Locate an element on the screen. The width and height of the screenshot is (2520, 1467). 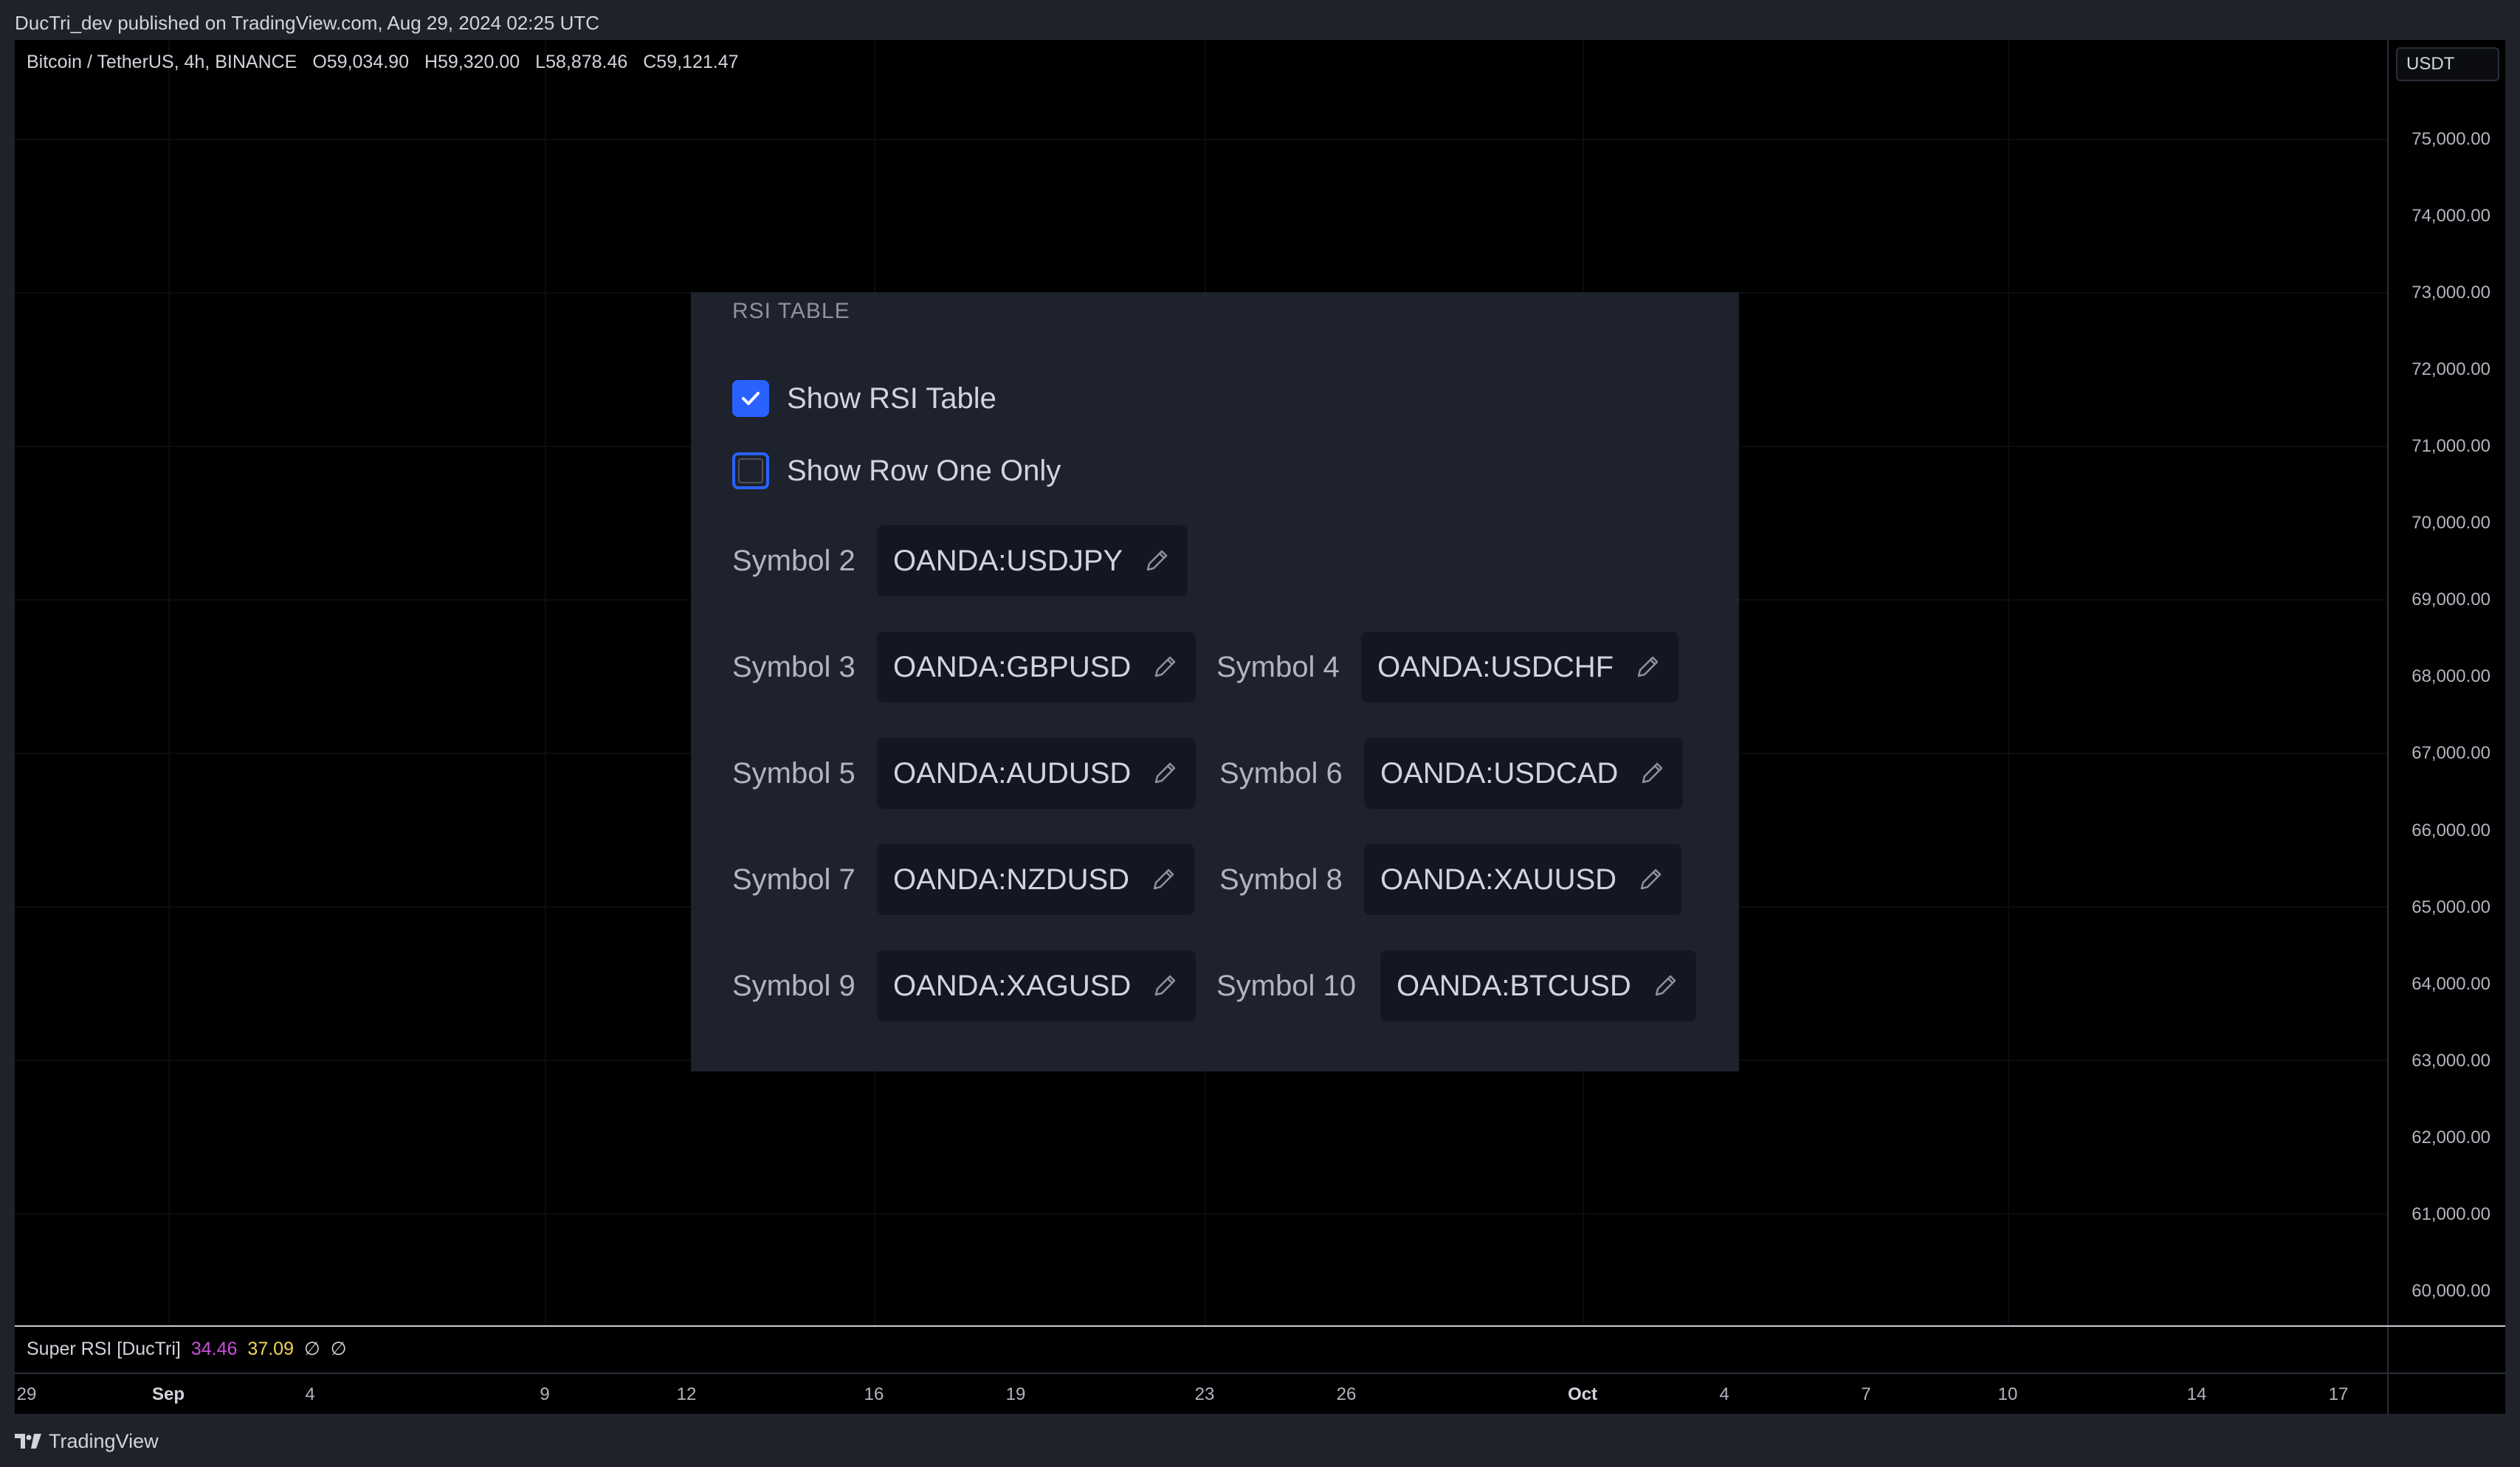
show-row-one-only-label: Show Row One Only is located at coordinates (924, 470).